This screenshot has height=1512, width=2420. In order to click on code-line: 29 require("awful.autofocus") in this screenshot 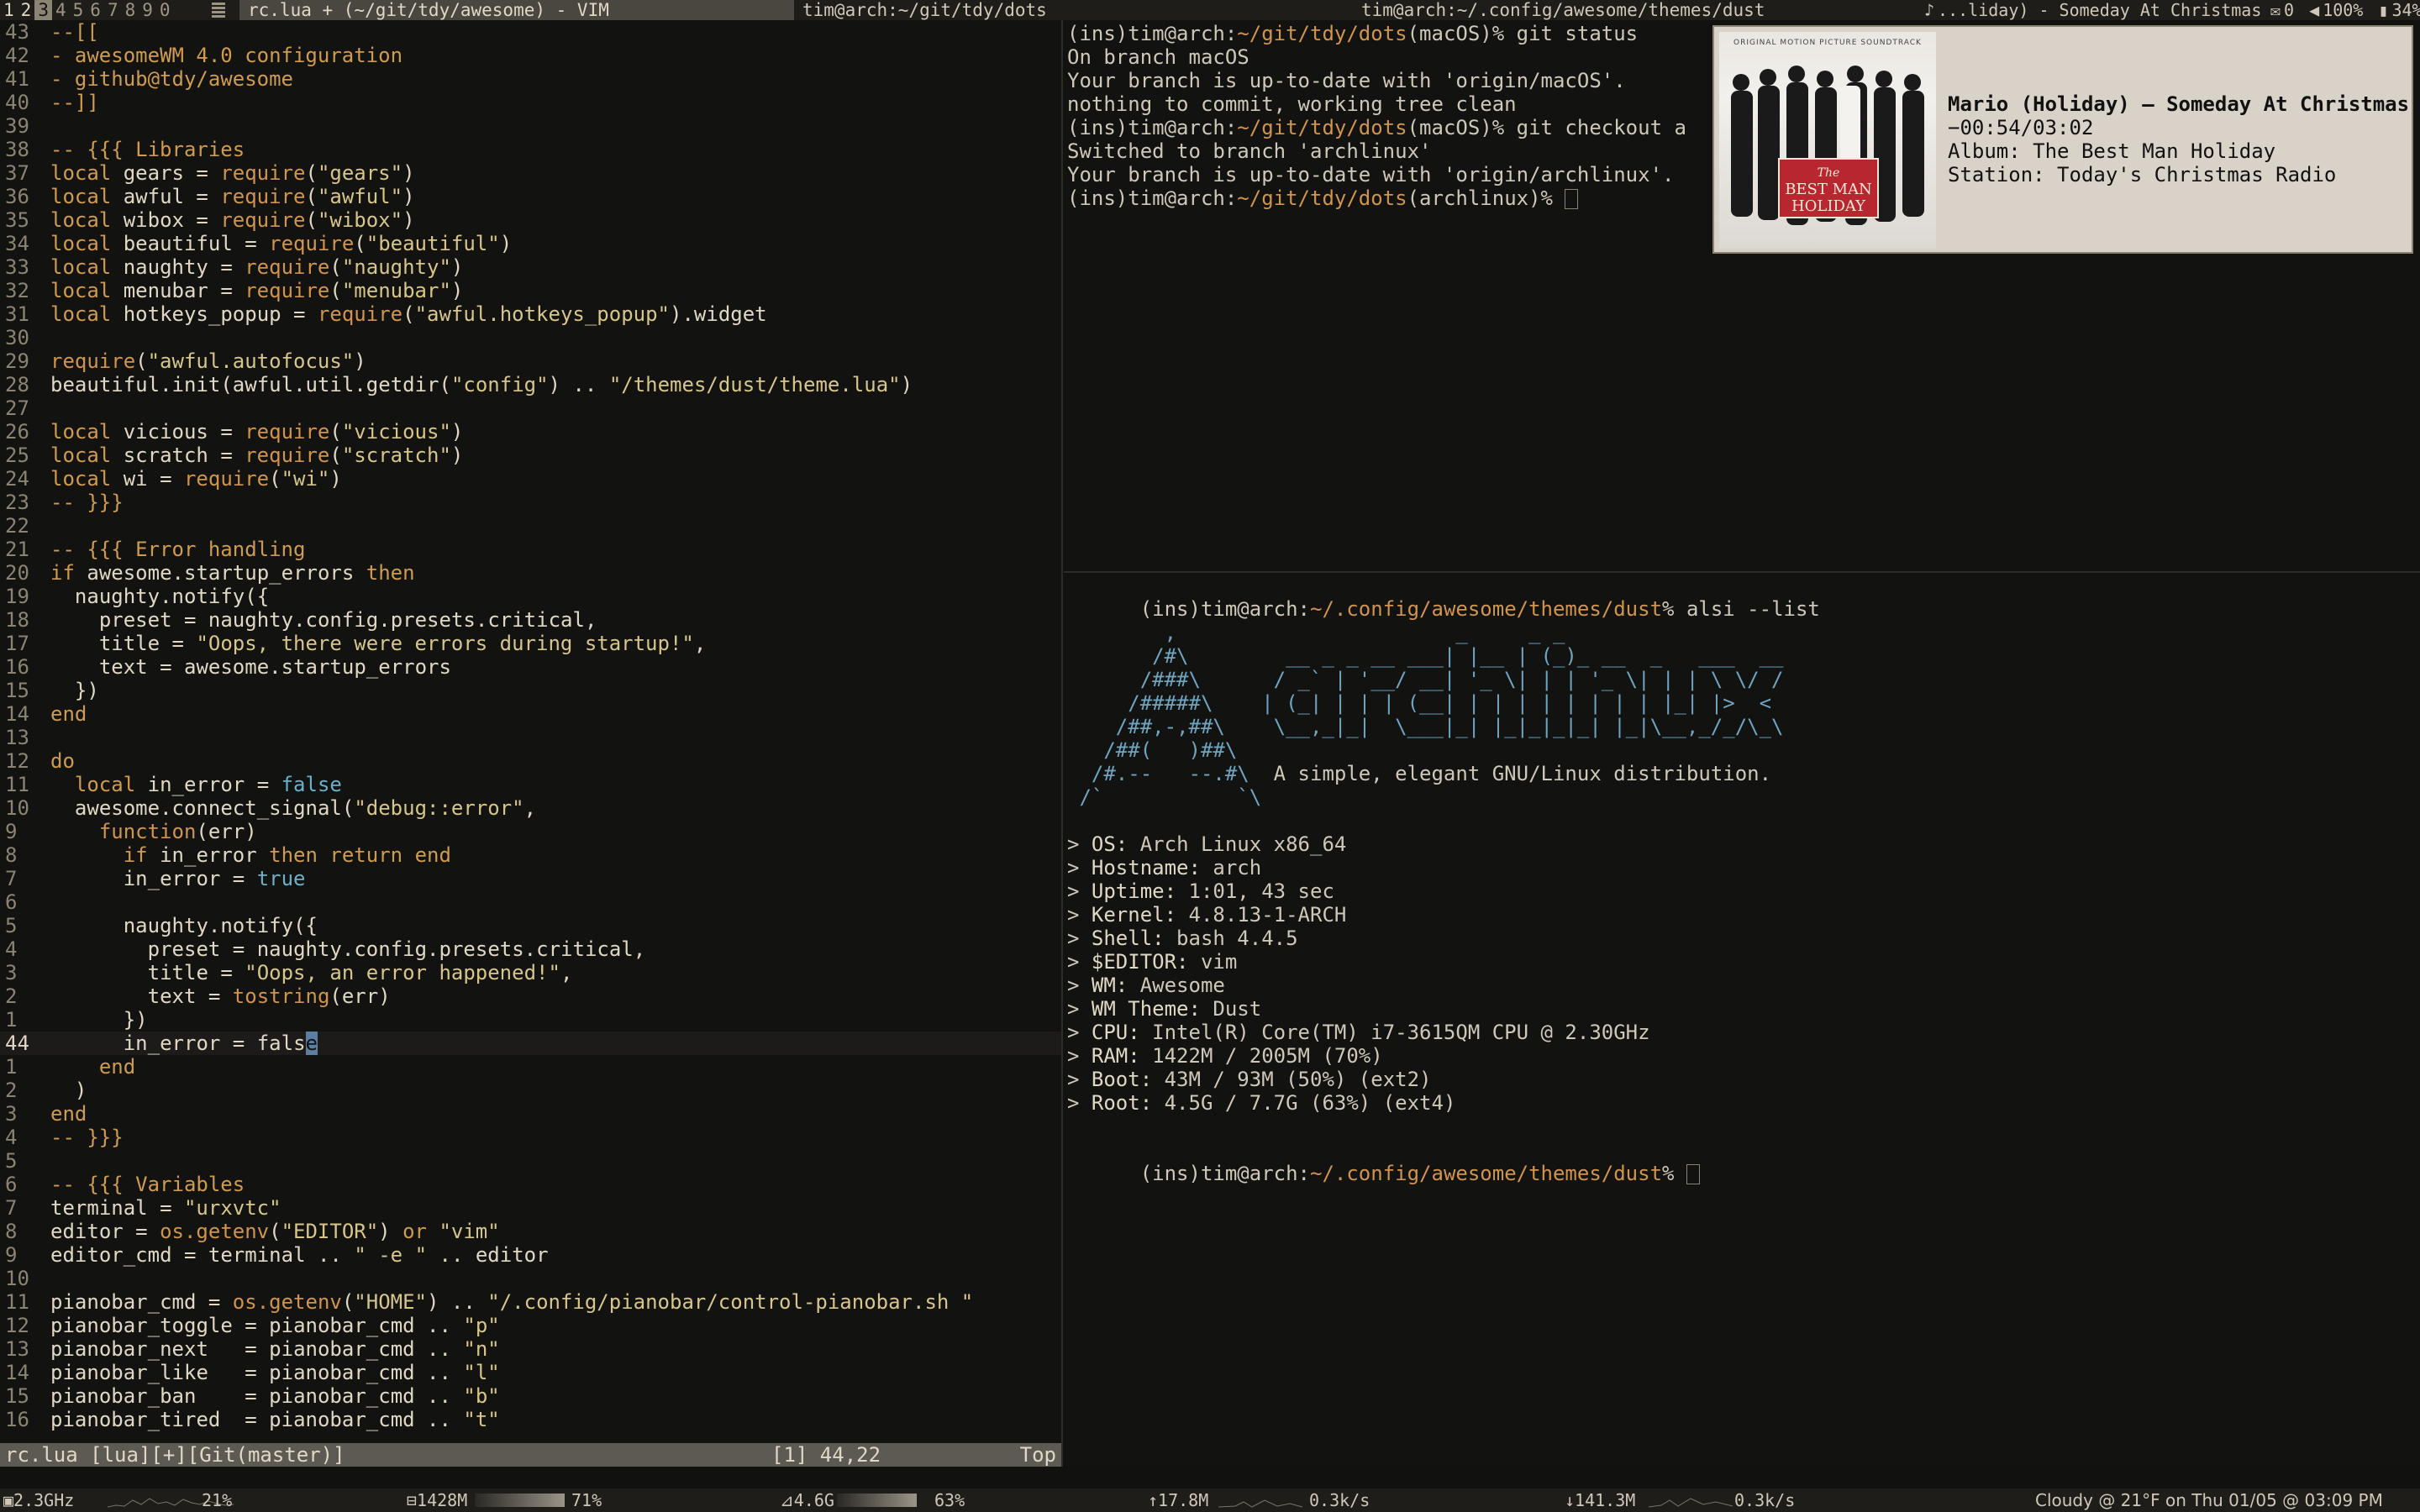, I will do `click(530, 361)`.